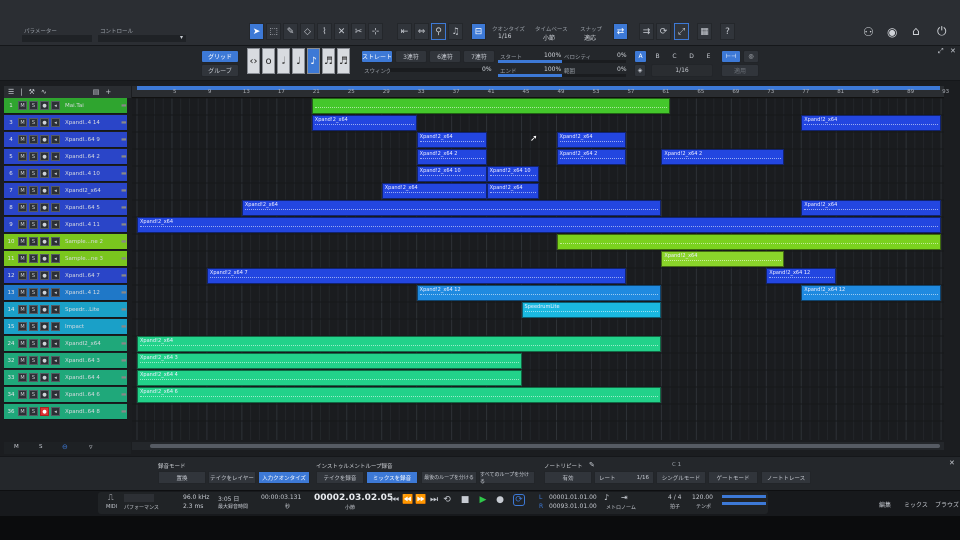 The height and width of the screenshot is (540, 960). I want to click on snap-value: 適応, so click(590, 37).